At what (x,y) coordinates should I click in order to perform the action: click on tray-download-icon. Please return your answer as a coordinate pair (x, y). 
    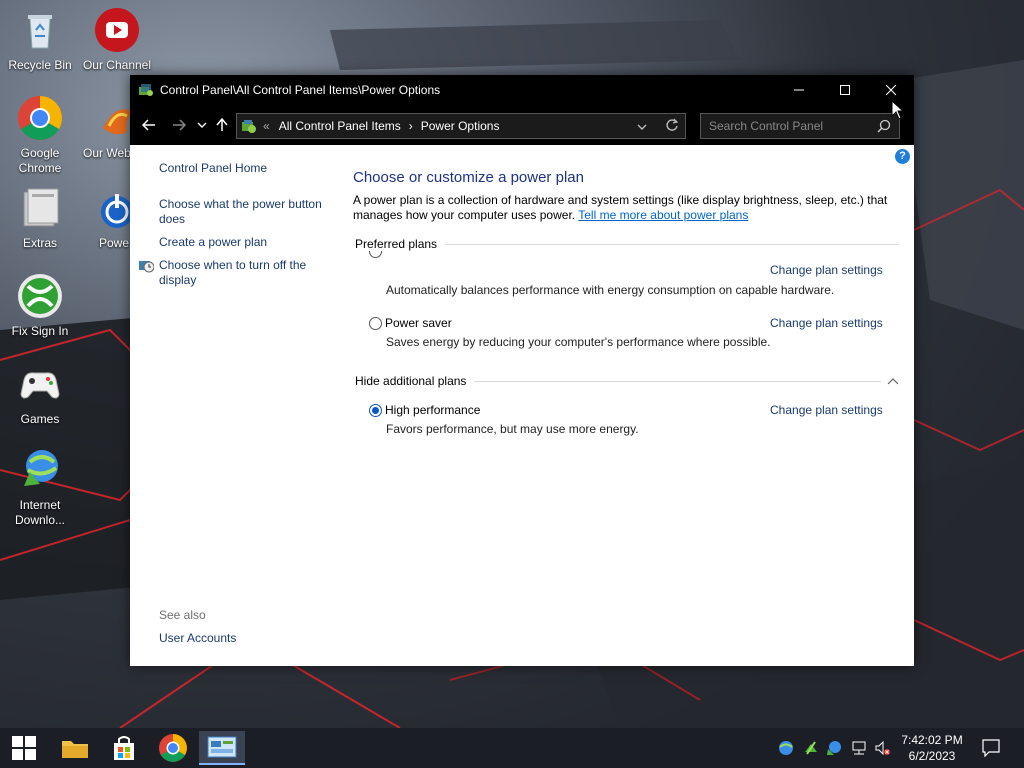
    Looking at the image, I should click on (811, 748).